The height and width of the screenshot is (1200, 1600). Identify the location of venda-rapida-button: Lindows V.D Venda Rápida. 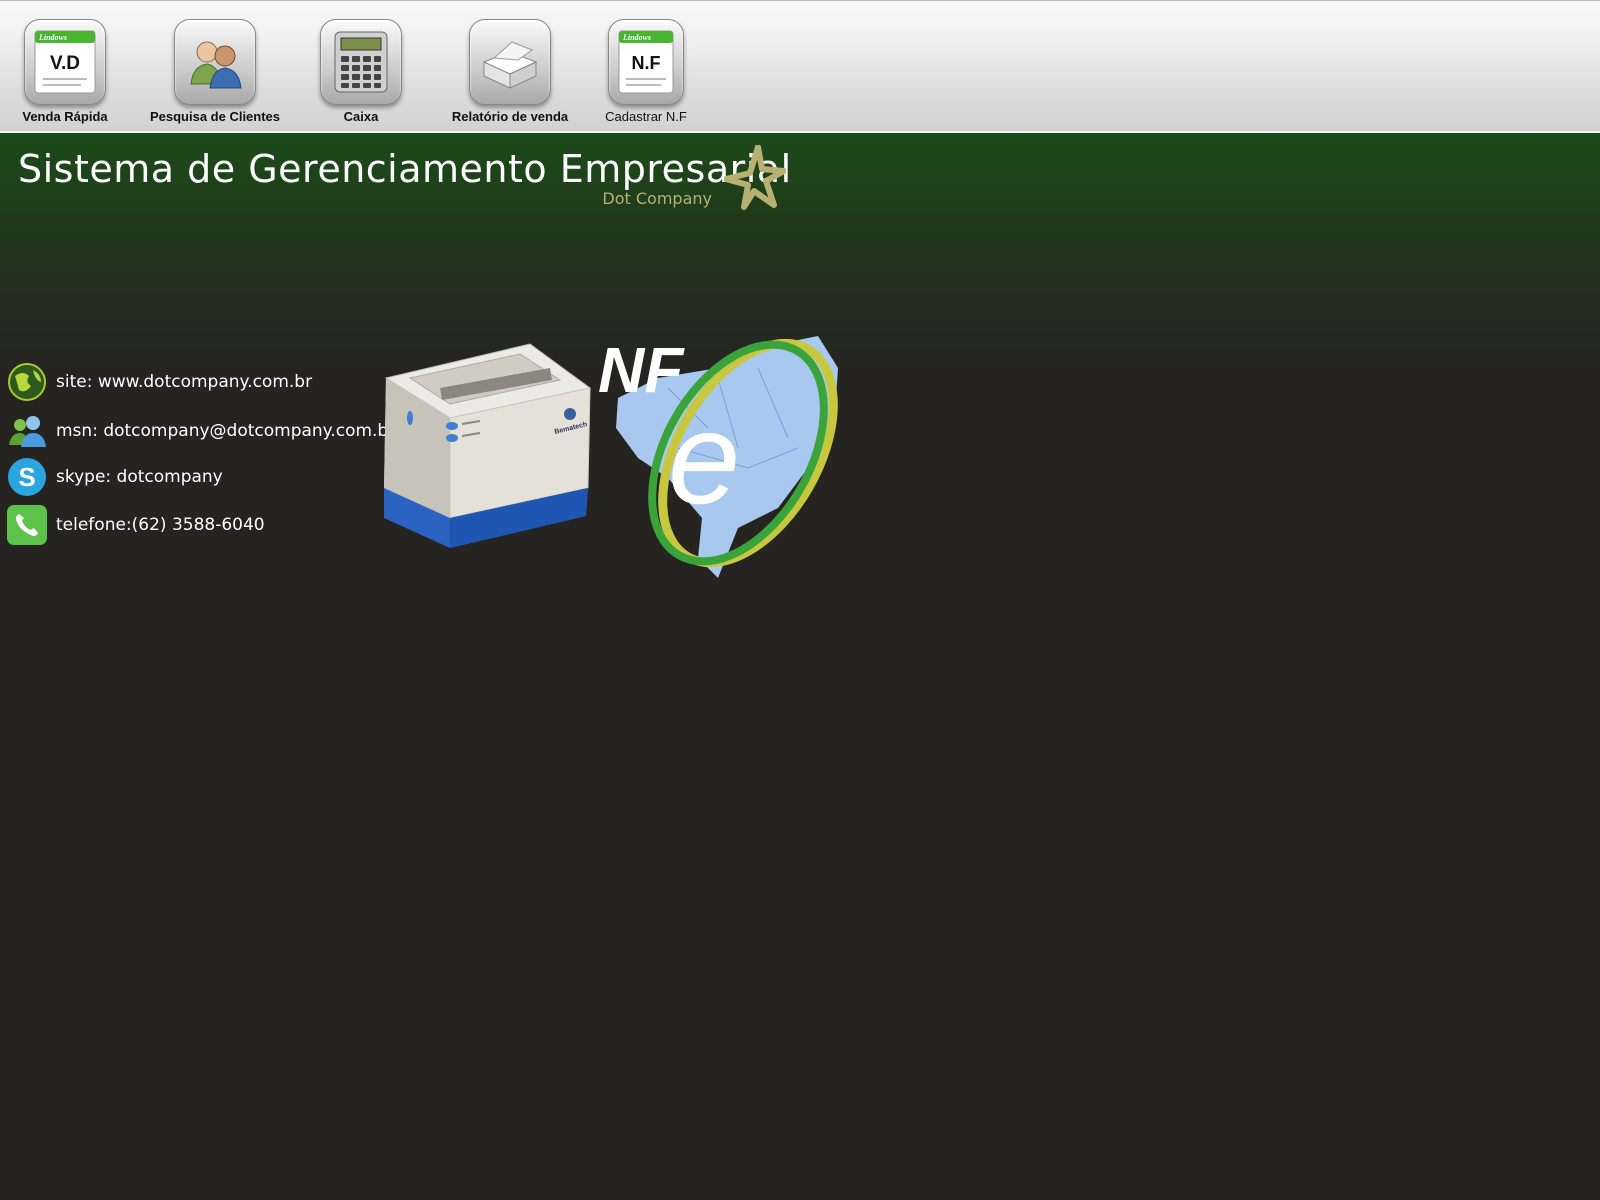
(65, 71).